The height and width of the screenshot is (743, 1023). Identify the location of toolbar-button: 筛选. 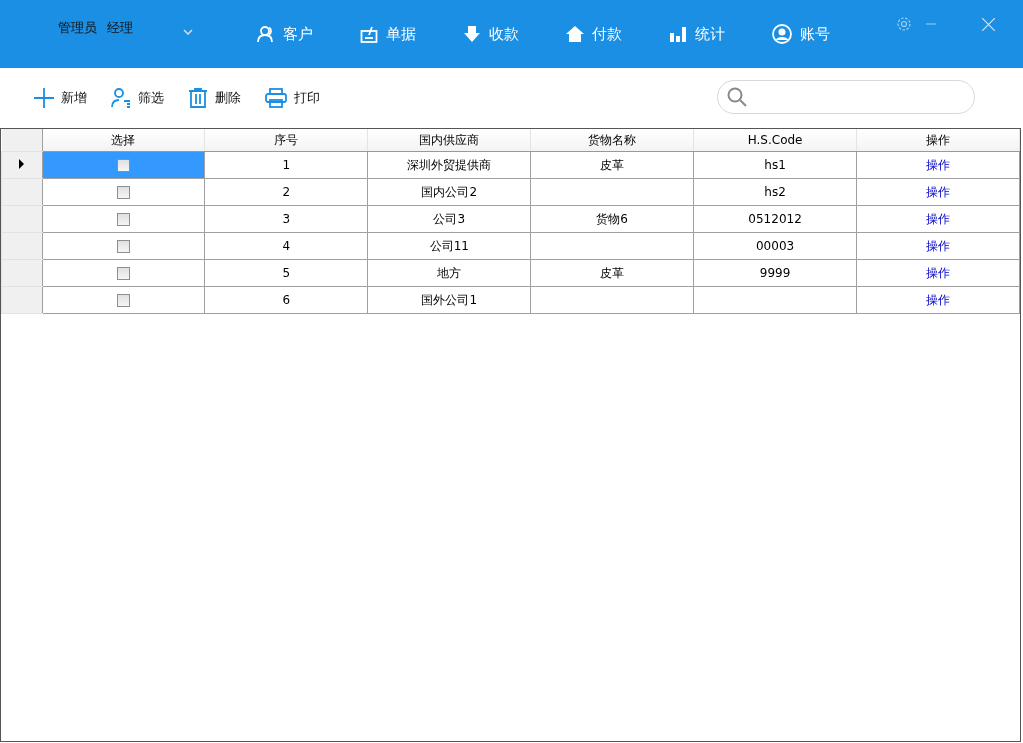
(137, 98).